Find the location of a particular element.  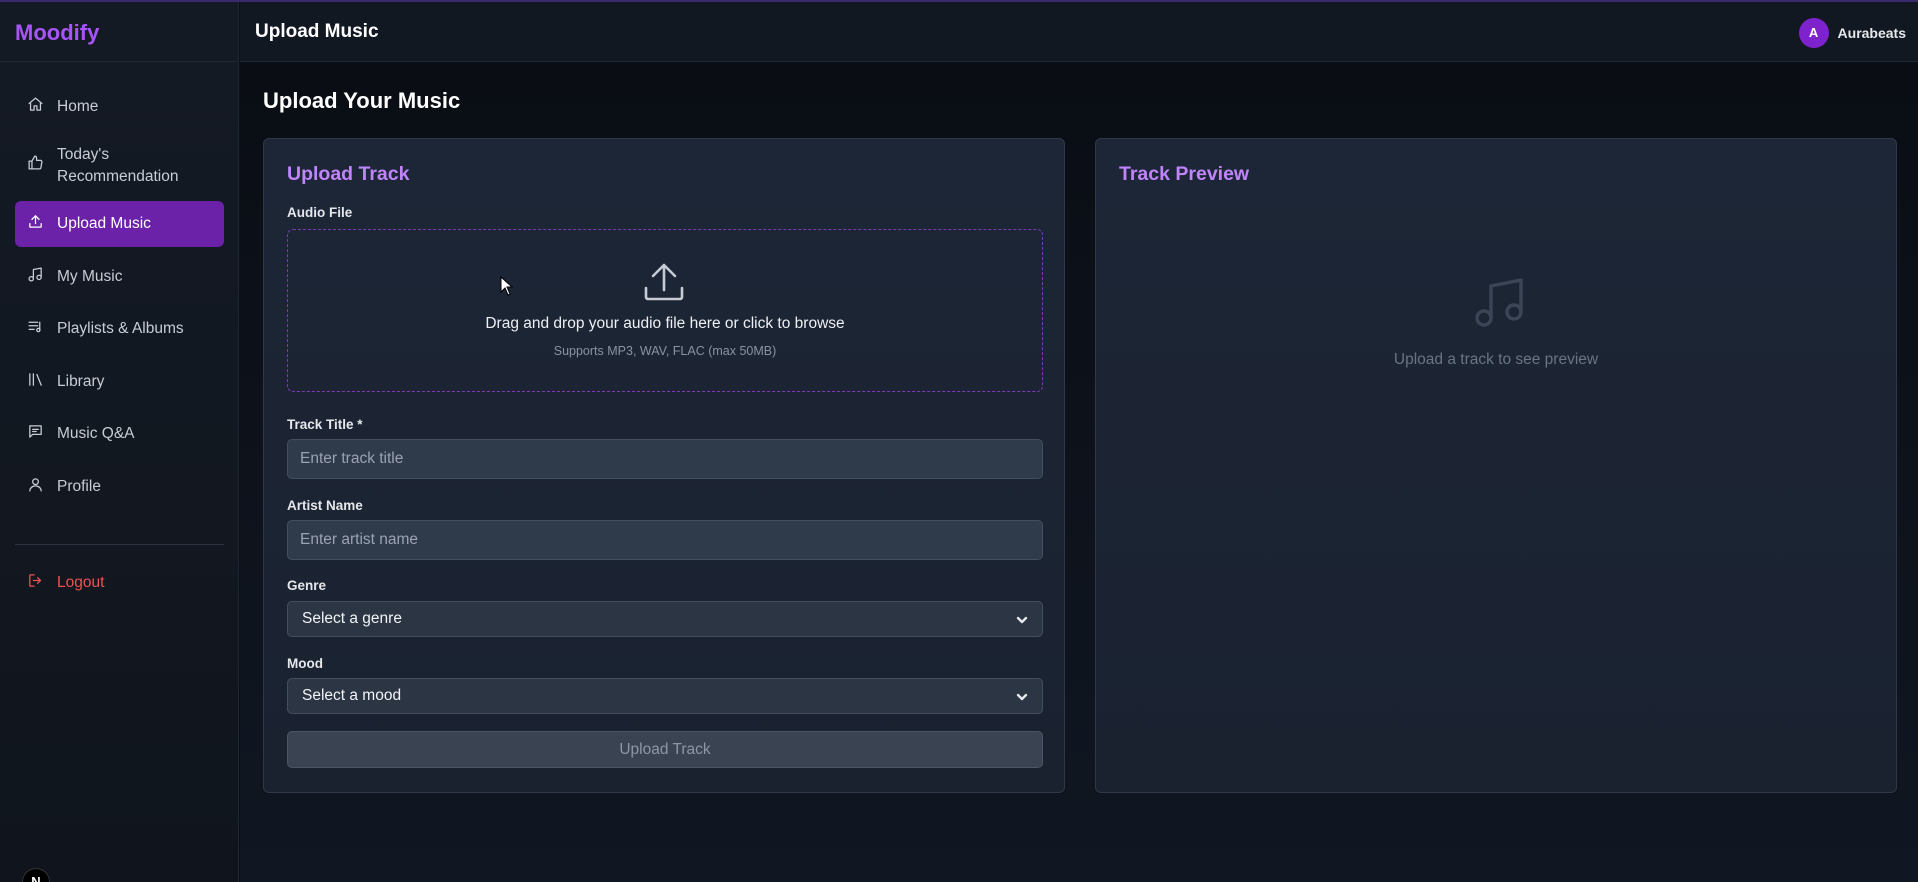

sidebar-item-label: Home is located at coordinates (78, 106).